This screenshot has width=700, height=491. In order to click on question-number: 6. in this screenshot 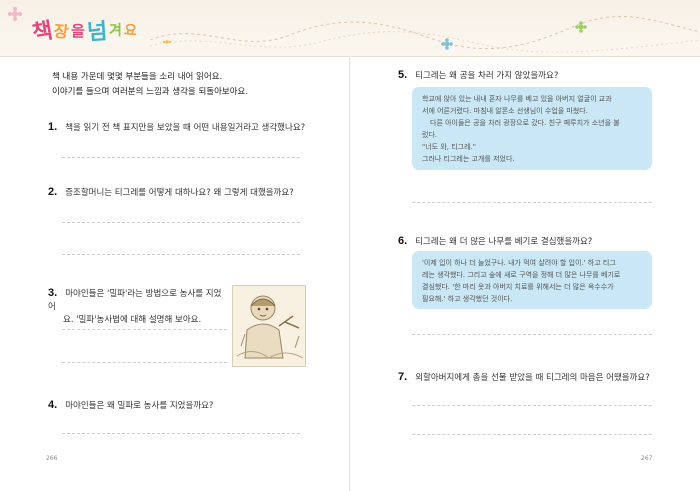, I will do `click(403, 241)`.